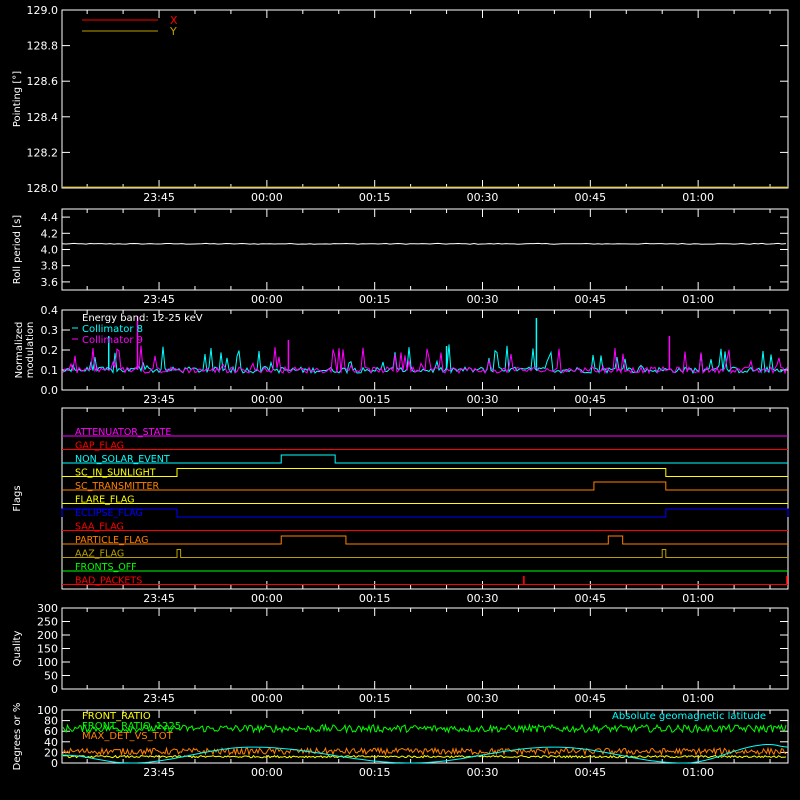 This screenshot has height=800, width=800. Describe the element at coordinates (47, 635) in the screenshot. I see `y-tick-label: 200` at that location.